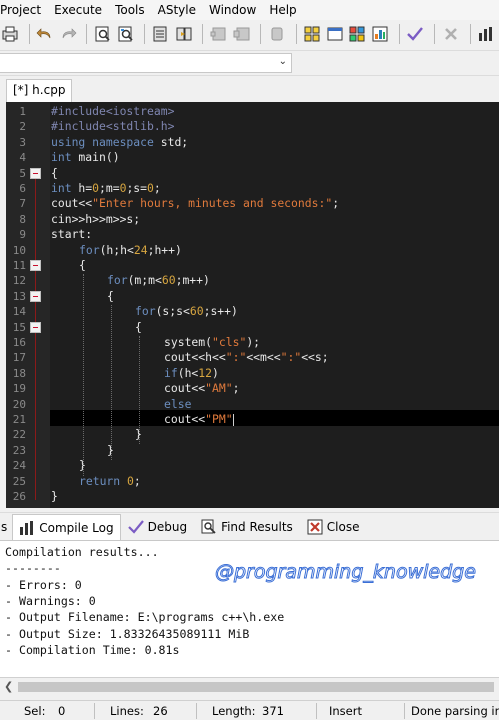 The width and height of the screenshot is (499, 720). What do you see at coordinates (81, 10) in the screenshot?
I see `menu-execute: Execute` at bounding box center [81, 10].